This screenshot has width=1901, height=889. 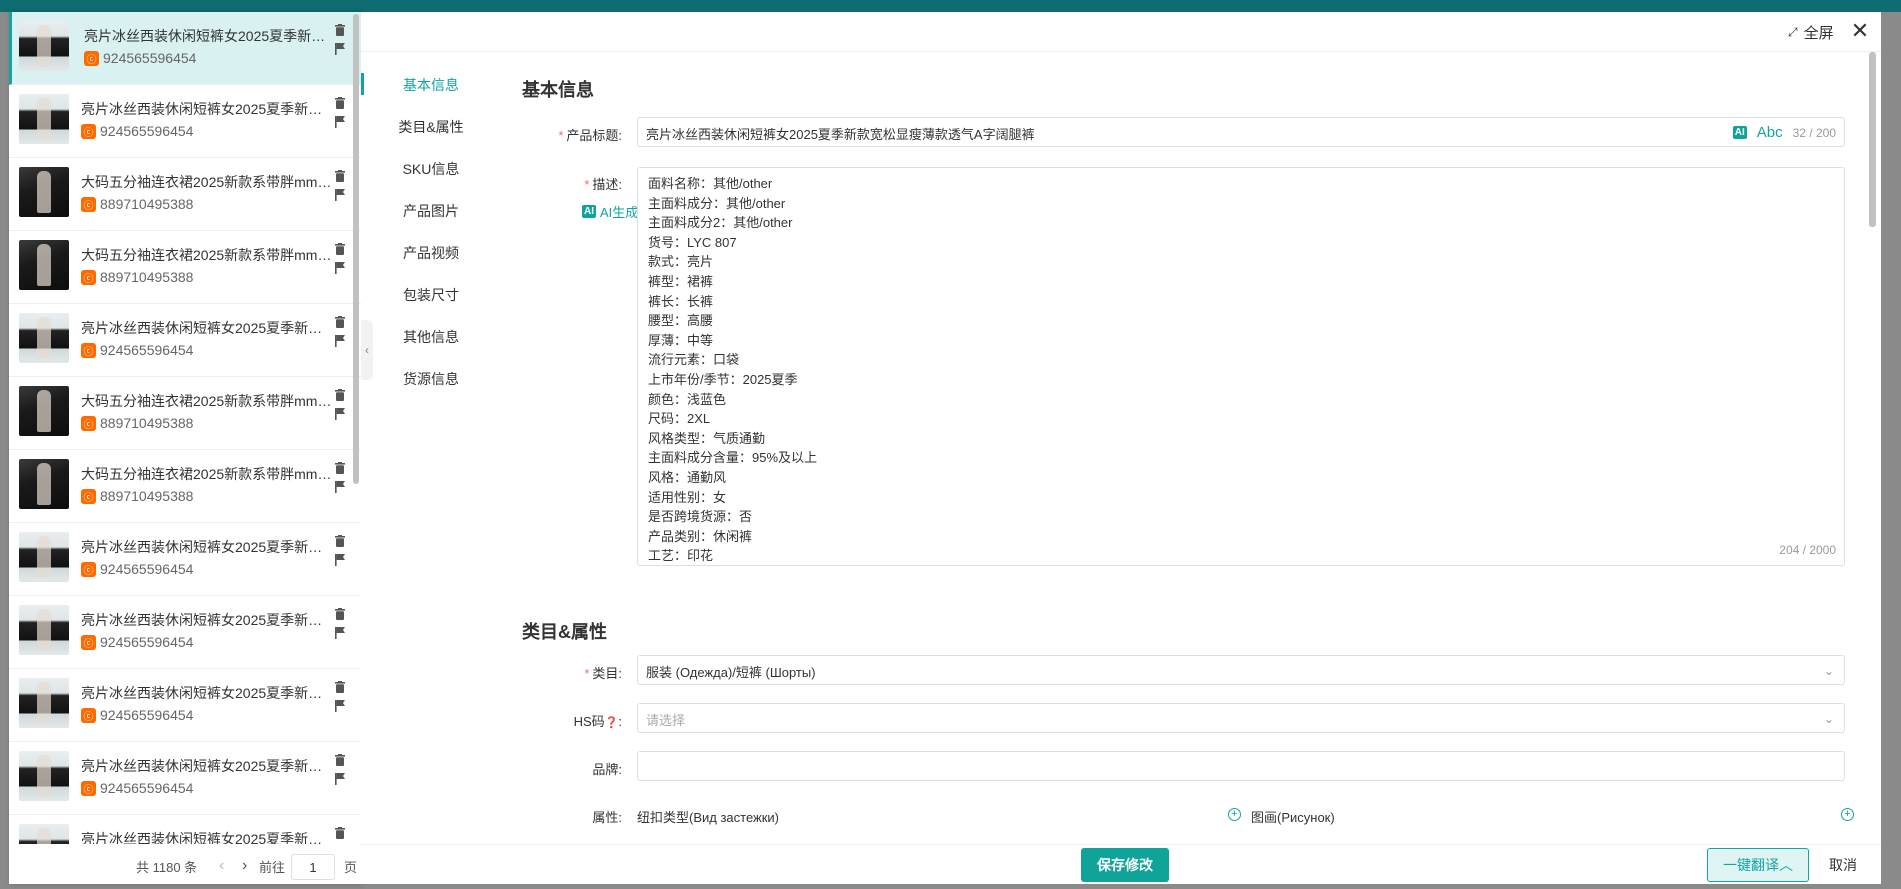 I want to click on nav-item: SKU信息, so click(x=431, y=169).